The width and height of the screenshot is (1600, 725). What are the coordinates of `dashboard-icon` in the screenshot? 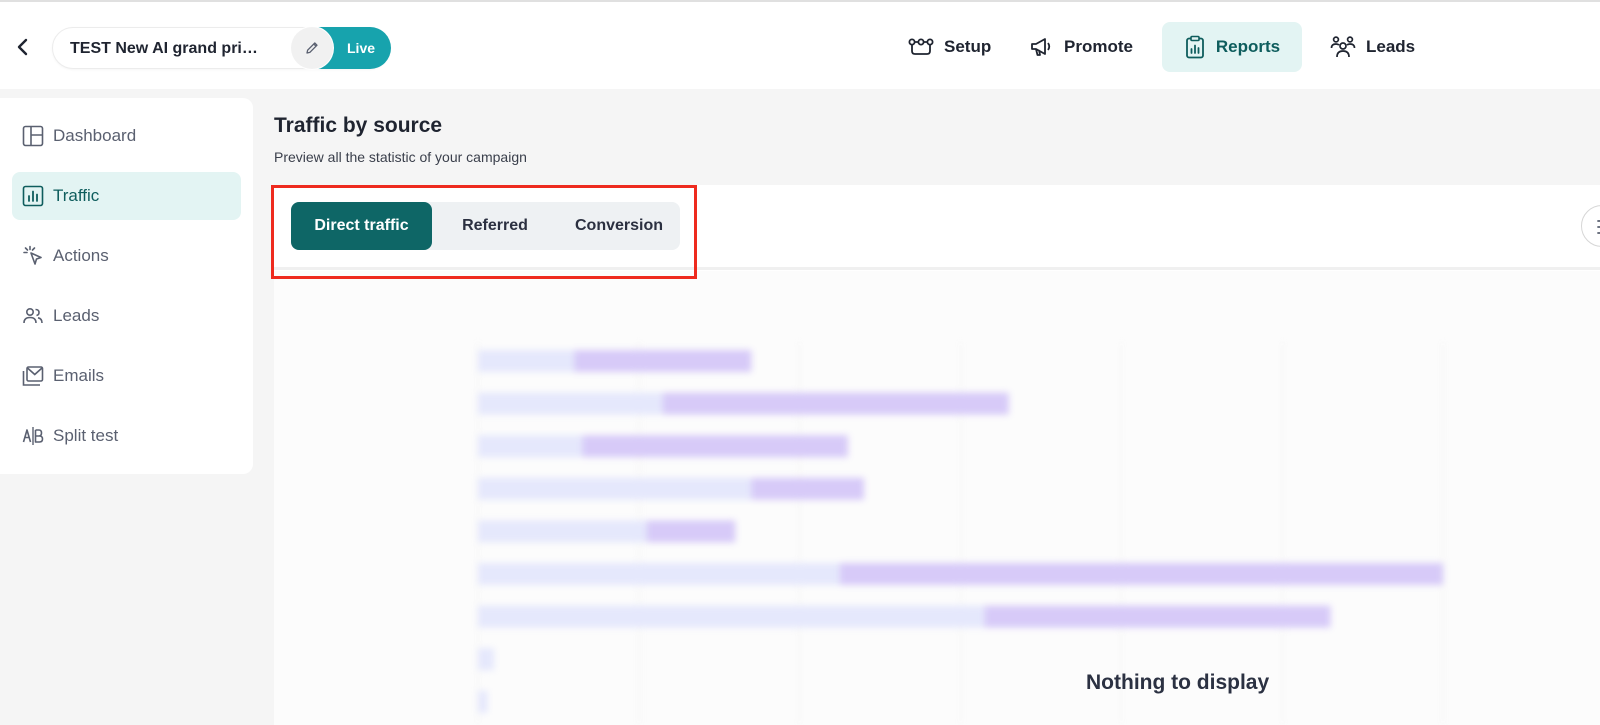 It's located at (33, 136).